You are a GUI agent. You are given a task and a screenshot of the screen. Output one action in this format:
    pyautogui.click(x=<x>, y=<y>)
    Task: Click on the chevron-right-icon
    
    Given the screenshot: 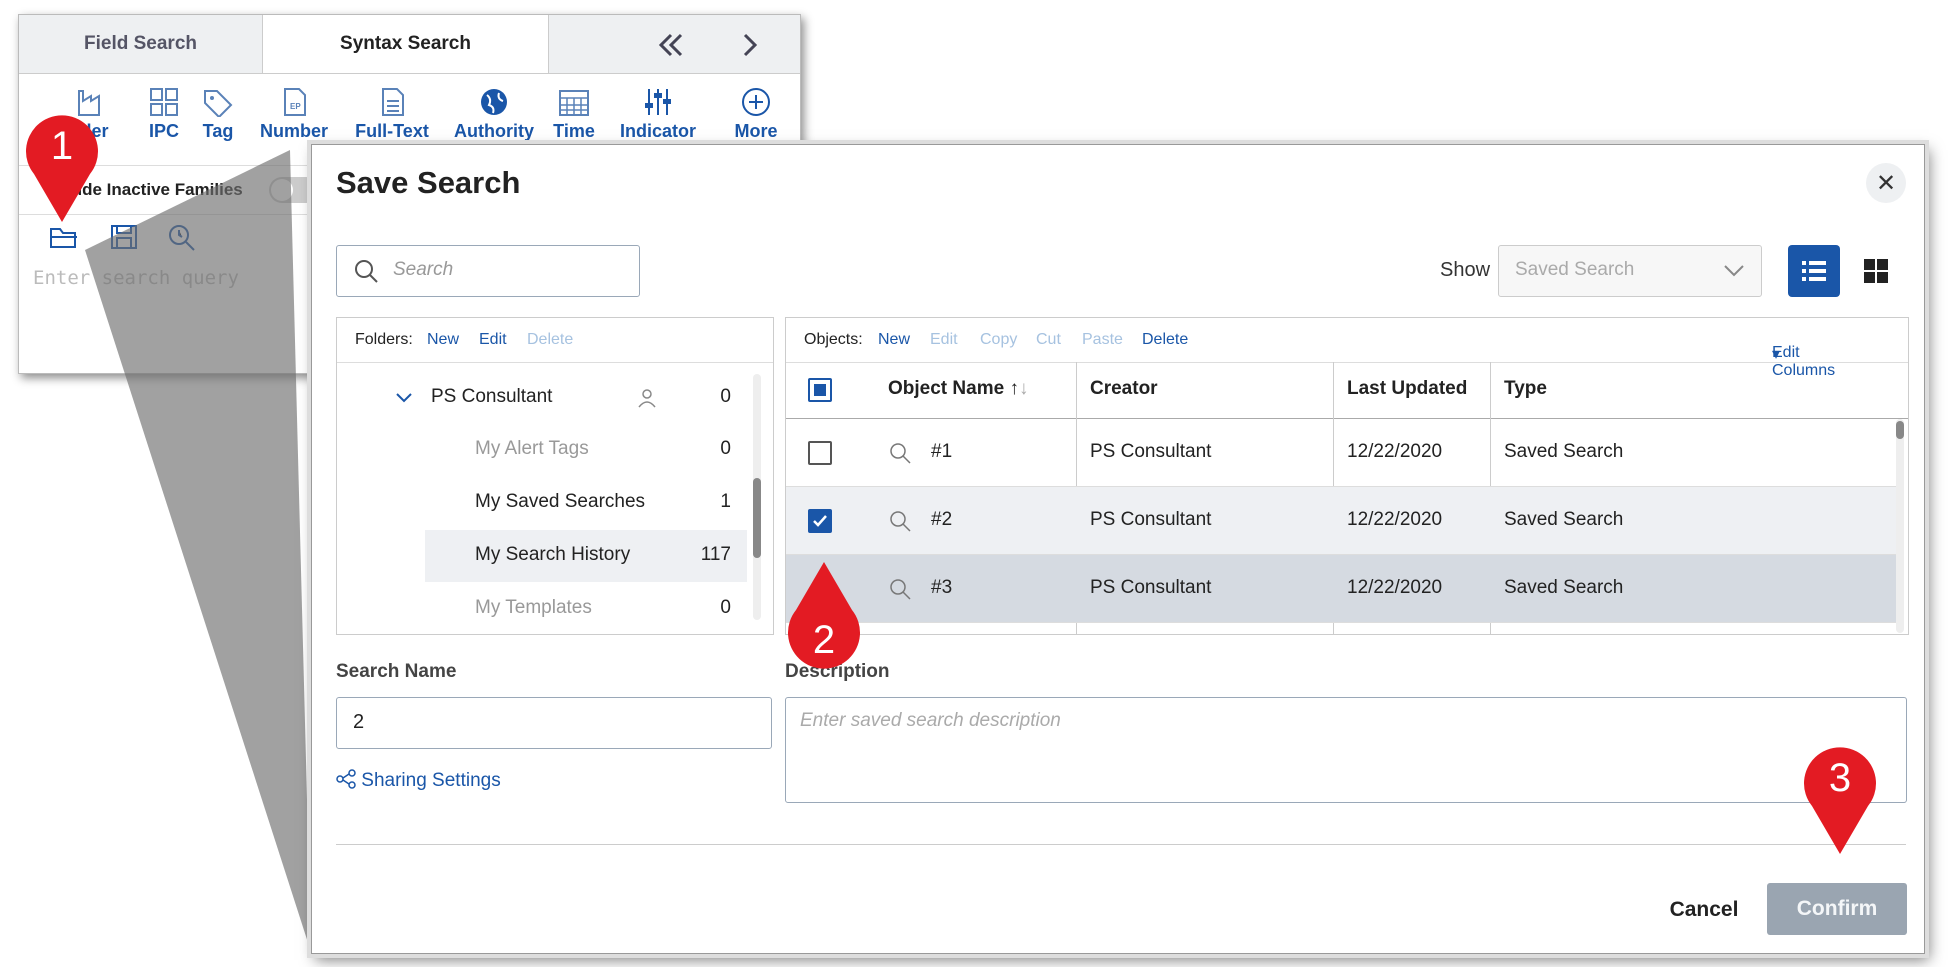 What is the action you would take?
    pyautogui.click(x=751, y=45)
    